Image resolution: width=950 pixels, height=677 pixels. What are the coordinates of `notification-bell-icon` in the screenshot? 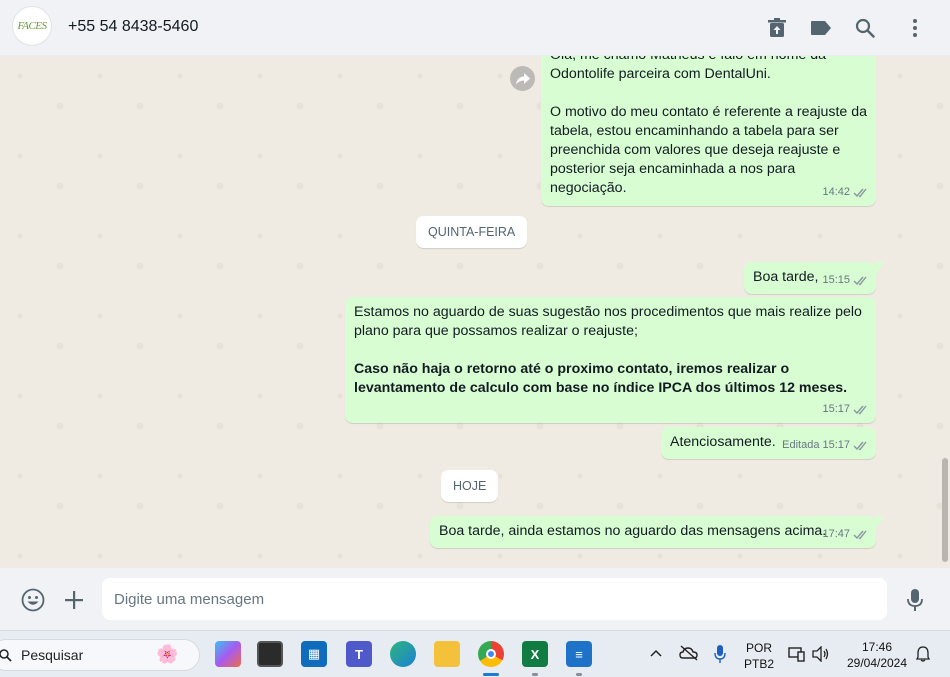 It's located at (923, 654).